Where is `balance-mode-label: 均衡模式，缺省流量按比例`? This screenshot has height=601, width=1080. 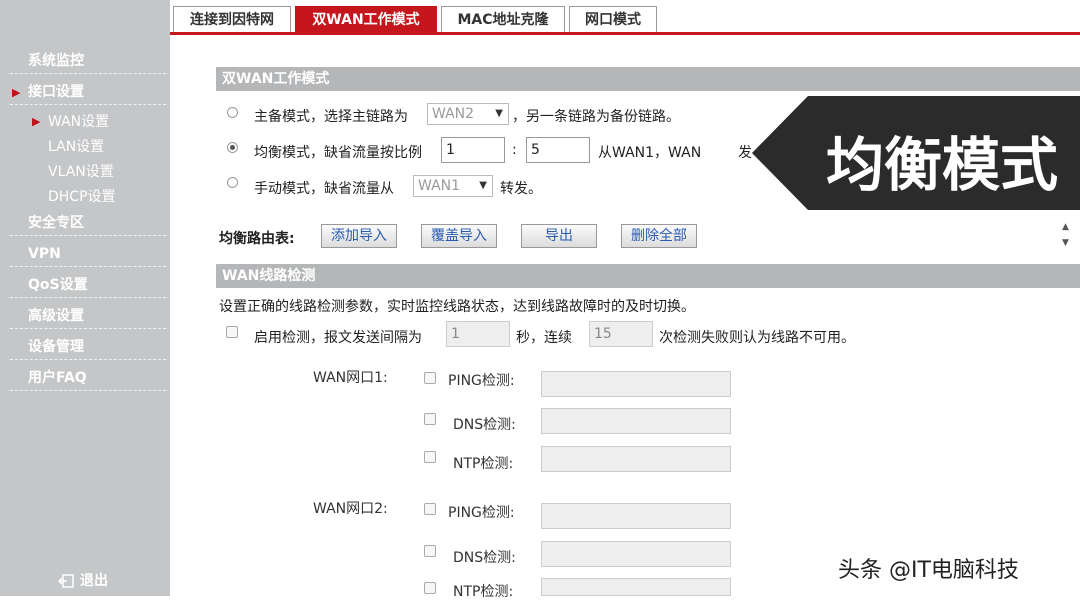 balance-mode-label: 均衡模式，缺省流量按比例 is located at coordinates (338, 153).